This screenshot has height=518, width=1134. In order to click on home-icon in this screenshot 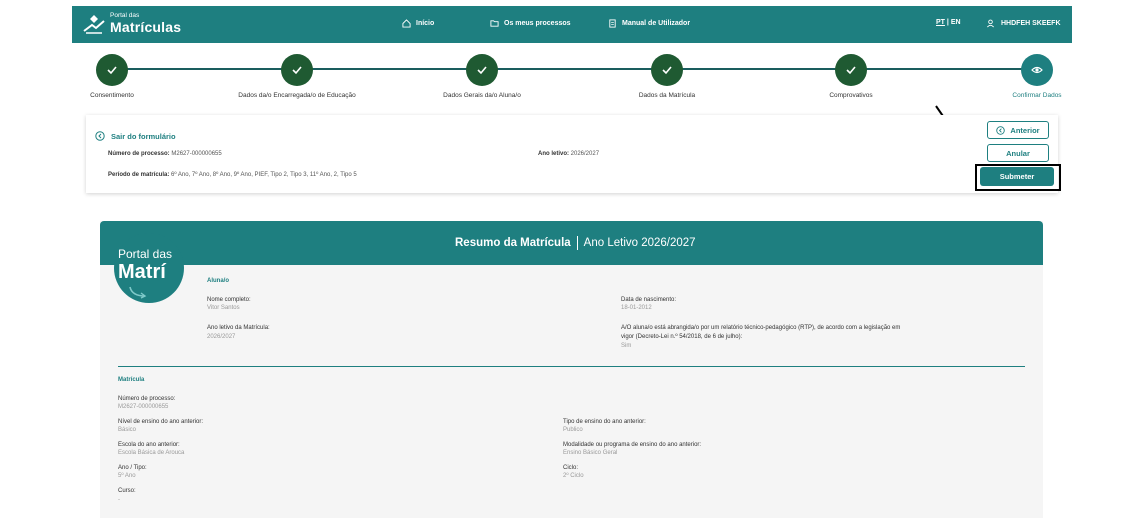, I will do `click(406, 23)`.